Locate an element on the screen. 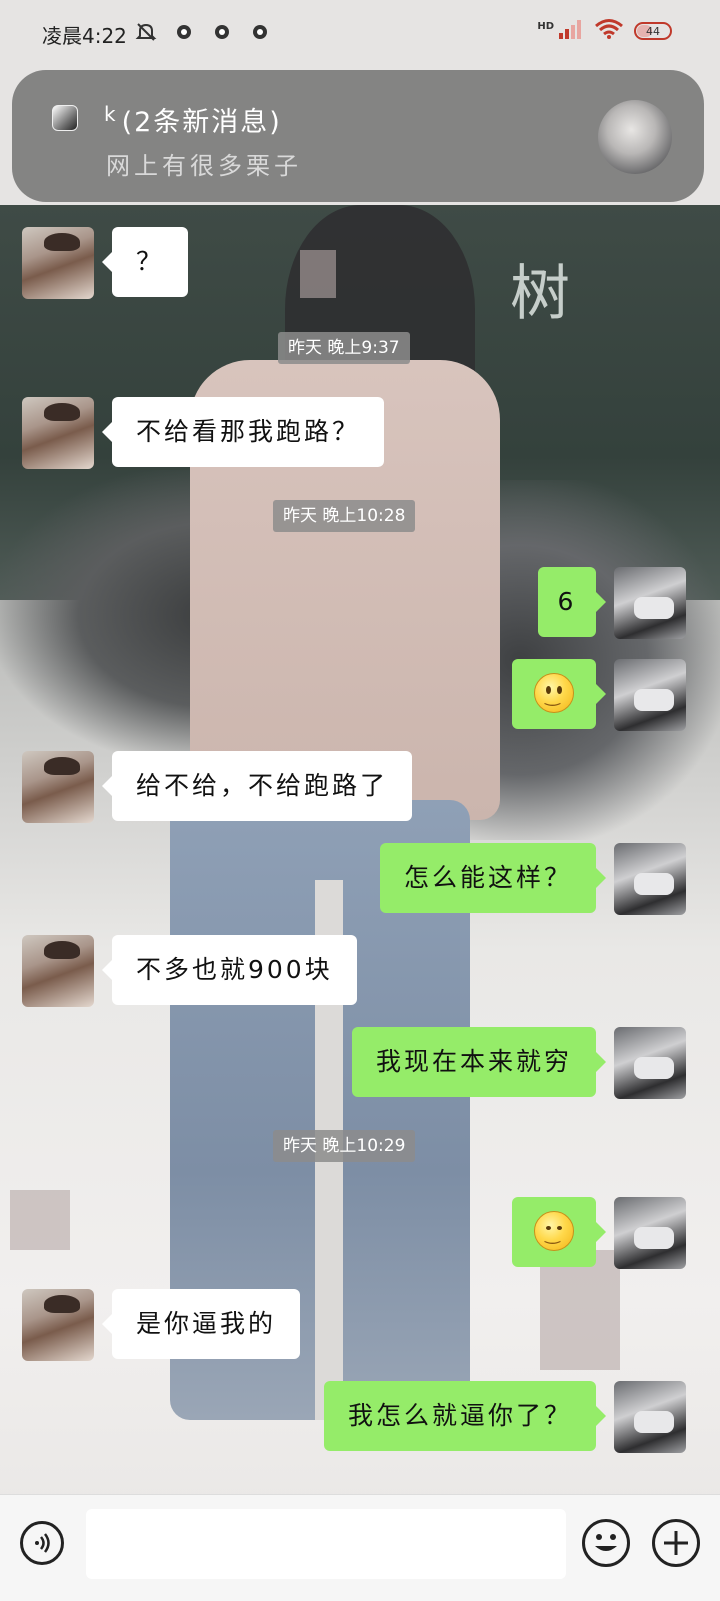  time-separator: 昨天 晚上9:37 is located at coordinates (344, 348).